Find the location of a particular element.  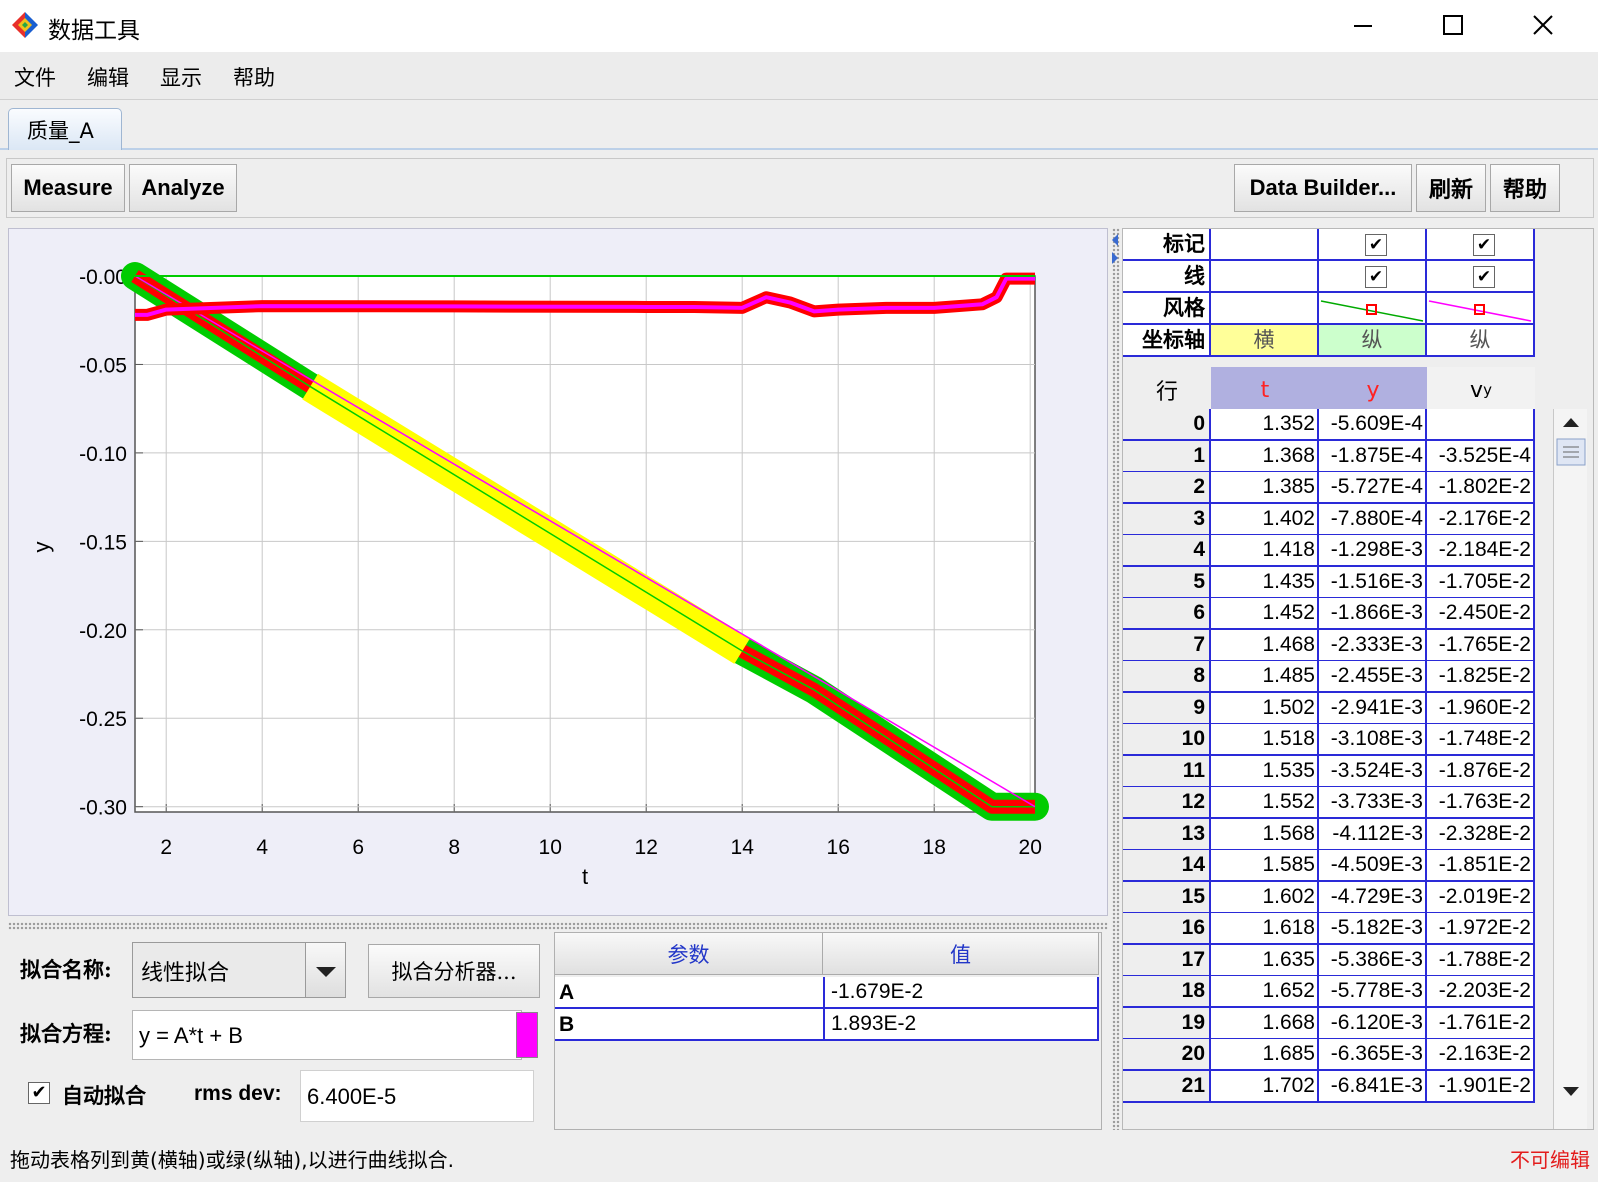

table-cell: -2.450E-2 is located at coordinates (1481, 614).